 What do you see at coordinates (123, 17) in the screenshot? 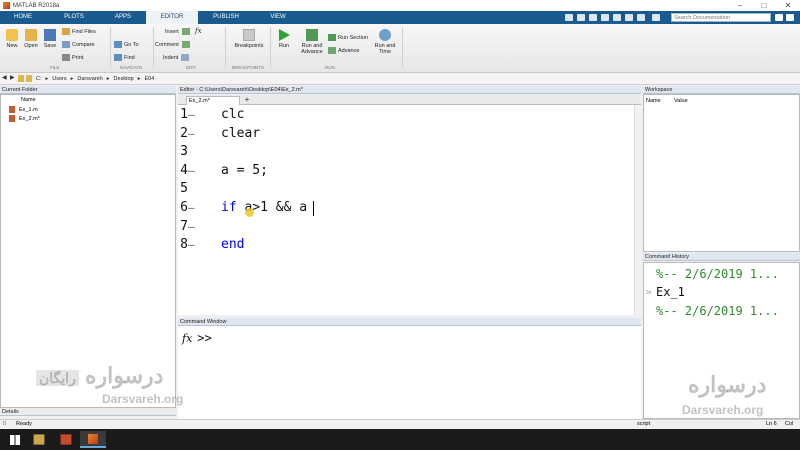
I see `tab-apps: APPS` at bounding box center [123, 17].